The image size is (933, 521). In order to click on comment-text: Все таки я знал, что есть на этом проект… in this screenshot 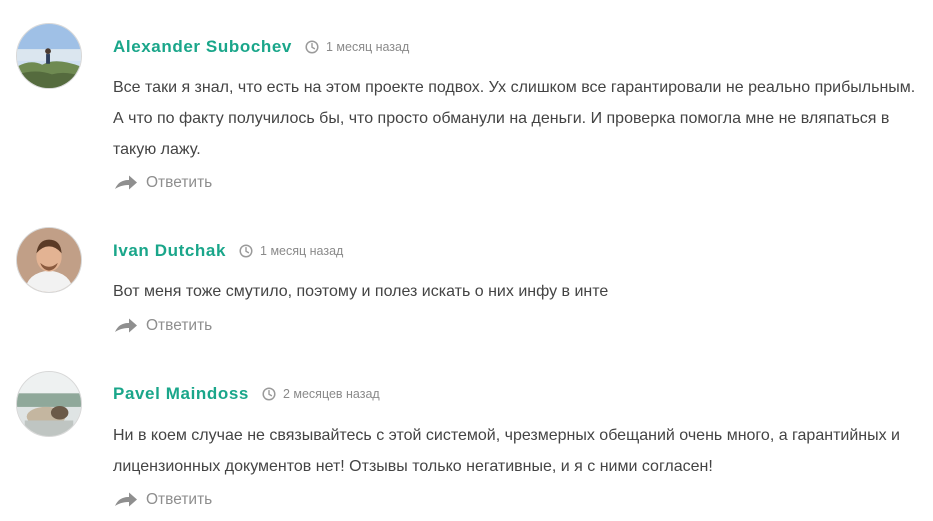, I will do `click(514, 118)`.